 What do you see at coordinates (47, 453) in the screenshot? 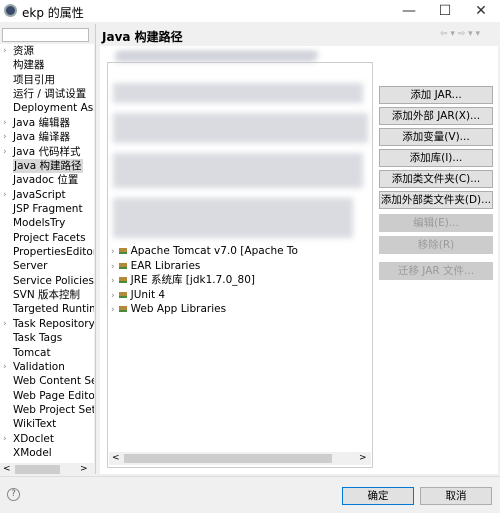
I see `sidebar-item: XModel` at bounding box center [47, 453].